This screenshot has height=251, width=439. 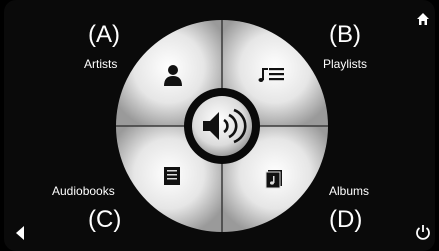 I want to click on audiobooks-label: Audiobooks, so click(x=83, y=191).